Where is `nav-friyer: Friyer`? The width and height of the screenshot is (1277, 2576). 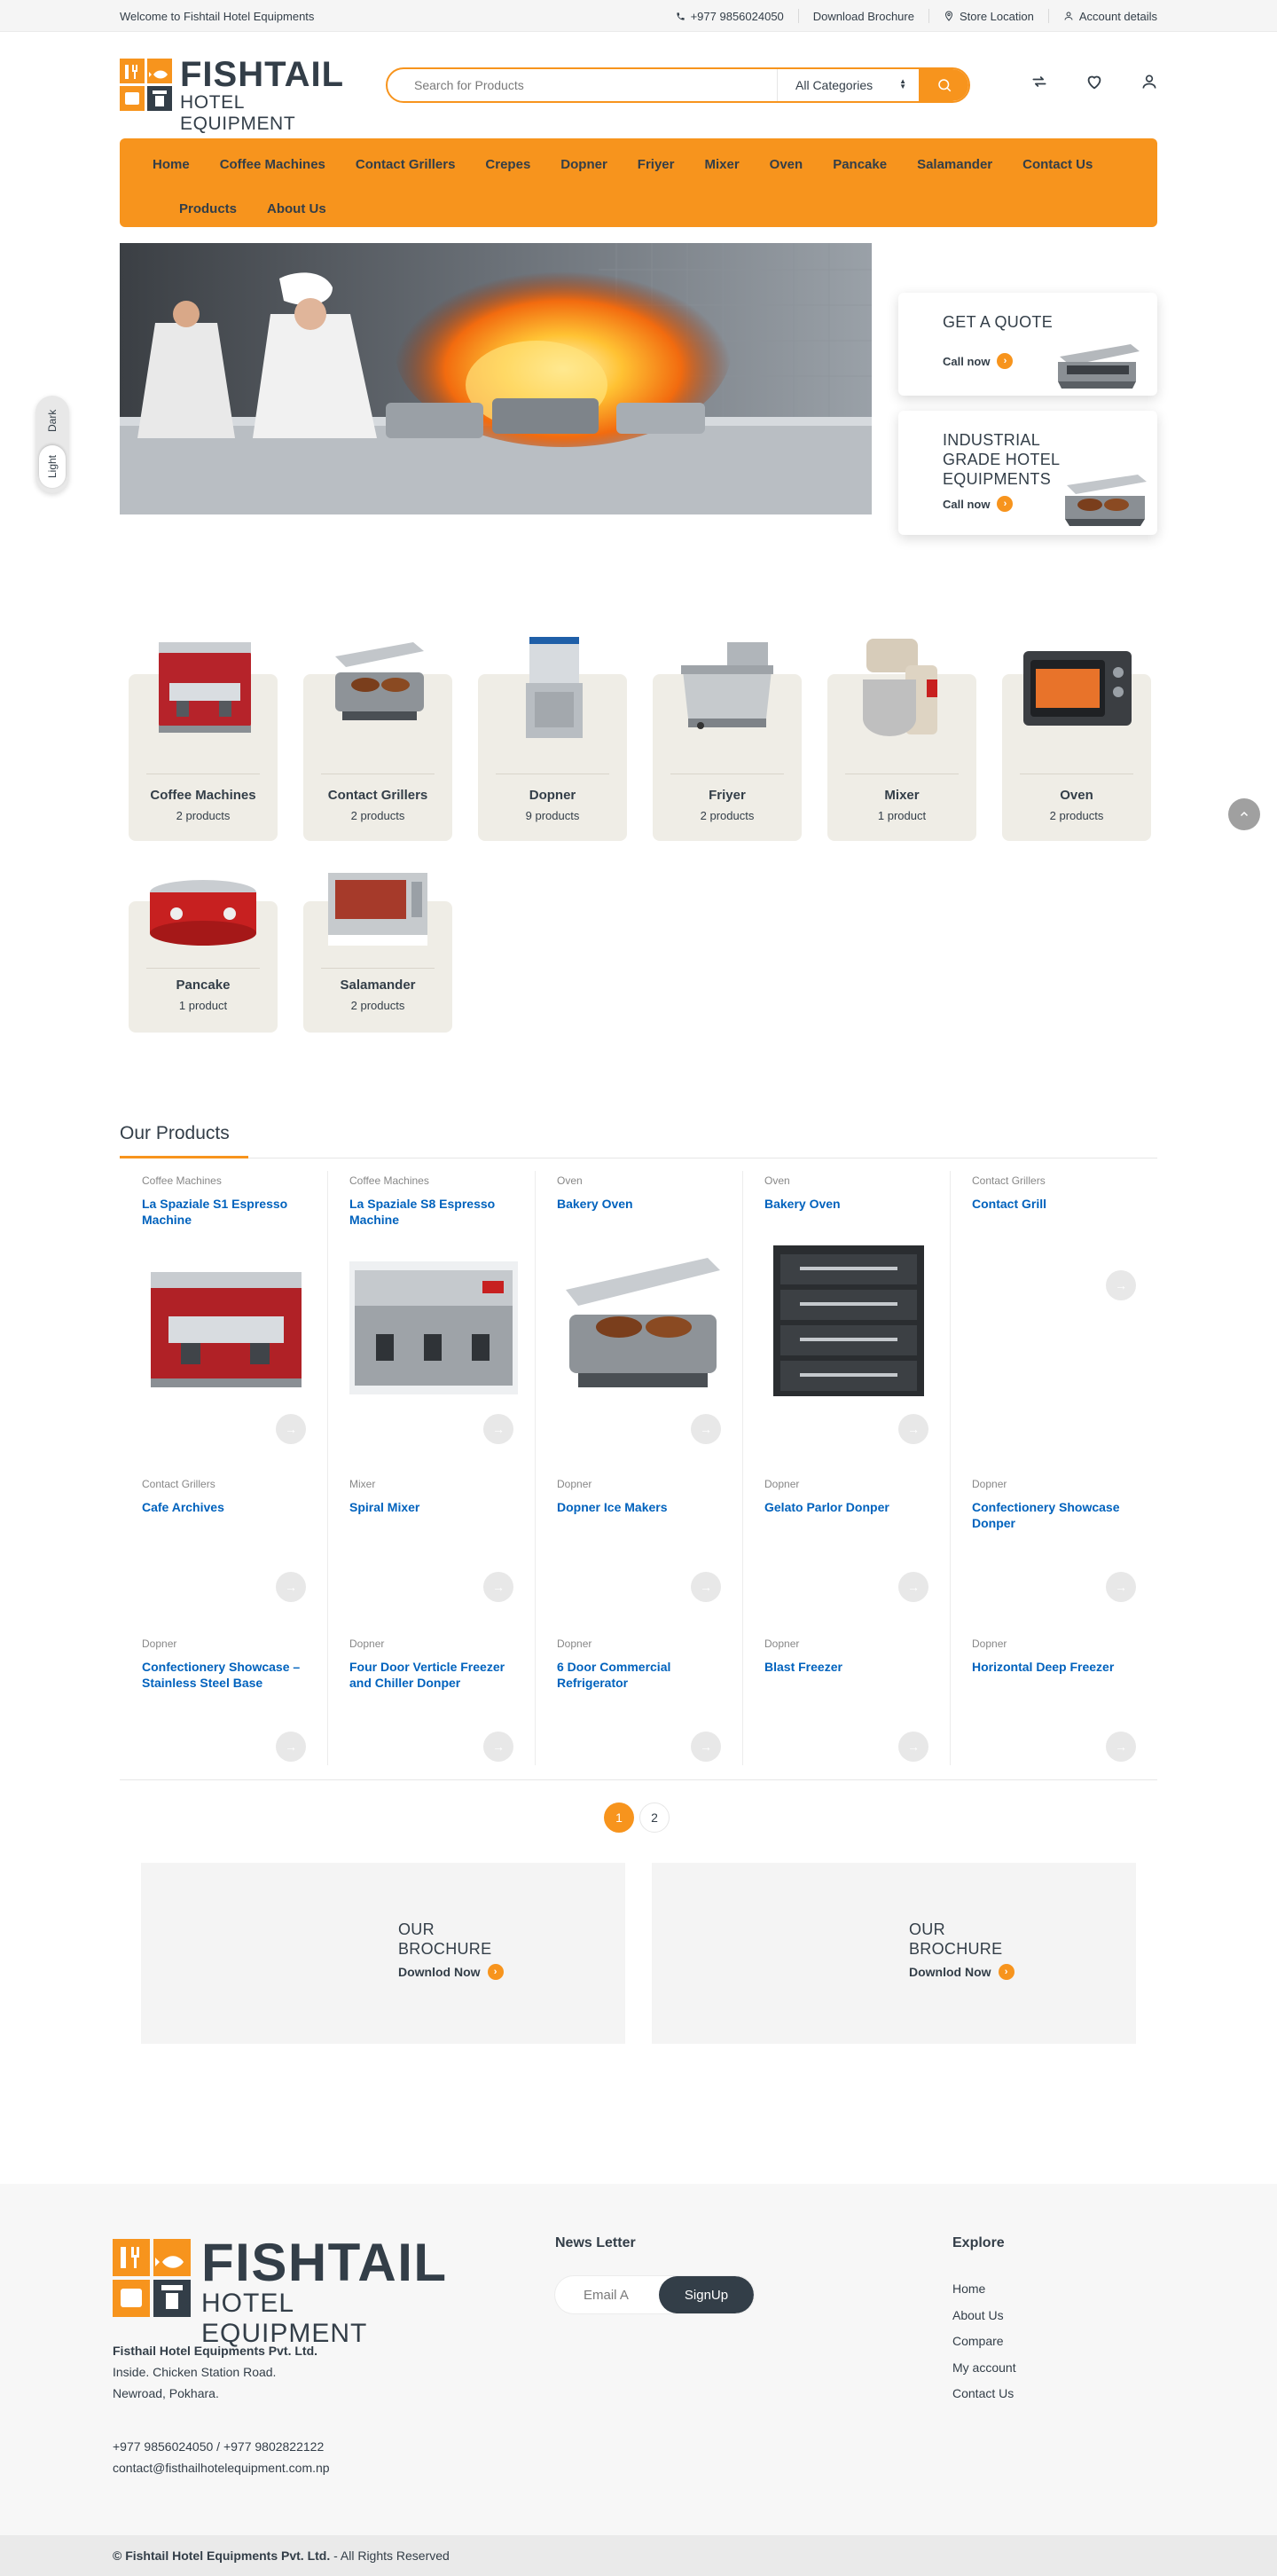 nav-friyer: Friyer is located at coordinates (656, 164).